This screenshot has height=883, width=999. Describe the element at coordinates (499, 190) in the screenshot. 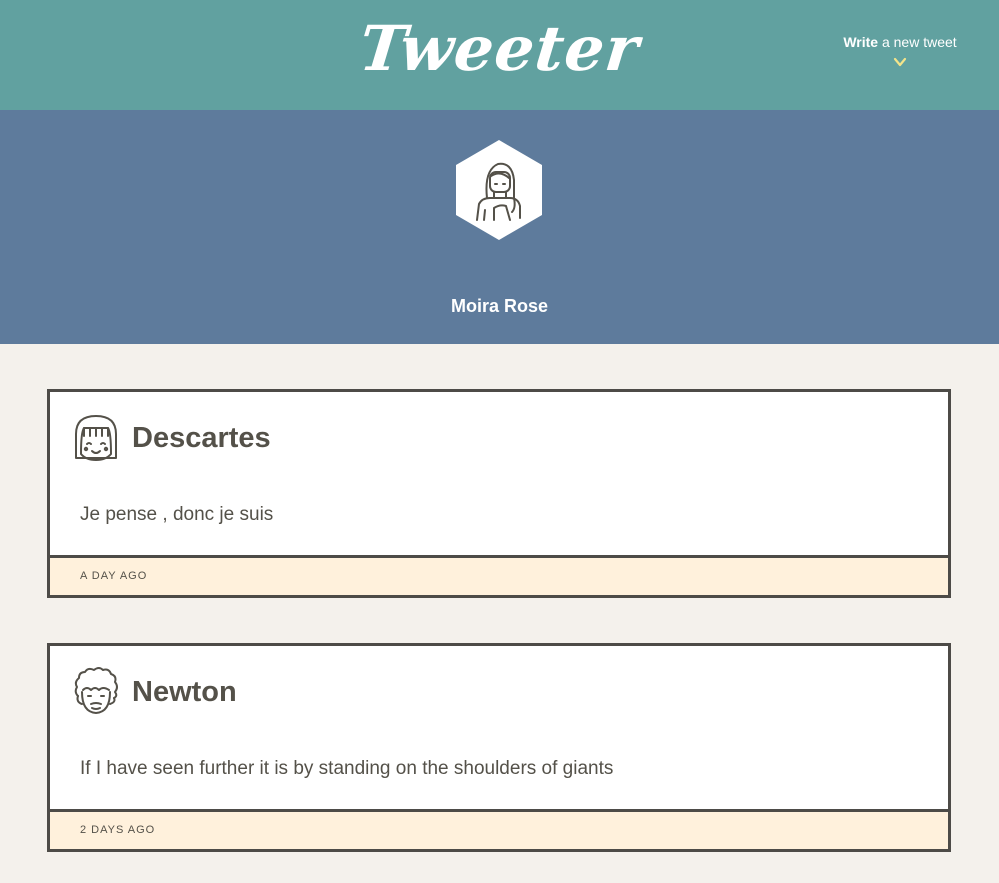

I see `woman-avatar-icon` at that location.